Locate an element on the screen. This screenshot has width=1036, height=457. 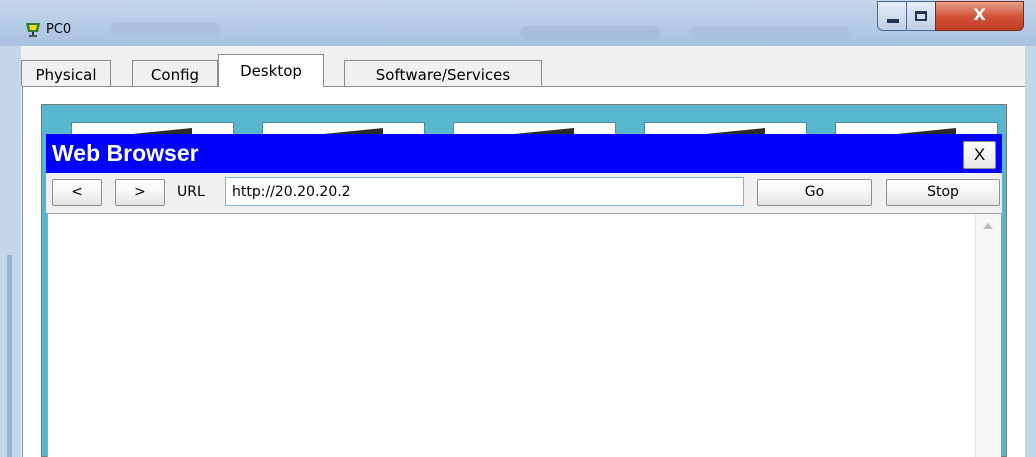
window-title: PC0 is located at coordinates (59, 29).